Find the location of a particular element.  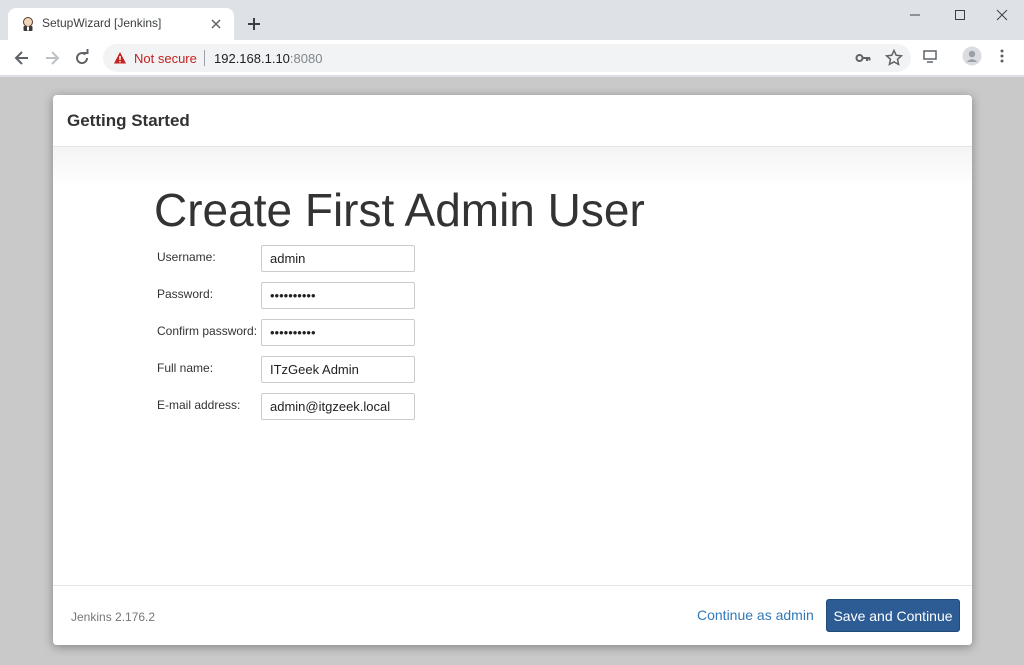

email-input is located at coordinates (338, 406).